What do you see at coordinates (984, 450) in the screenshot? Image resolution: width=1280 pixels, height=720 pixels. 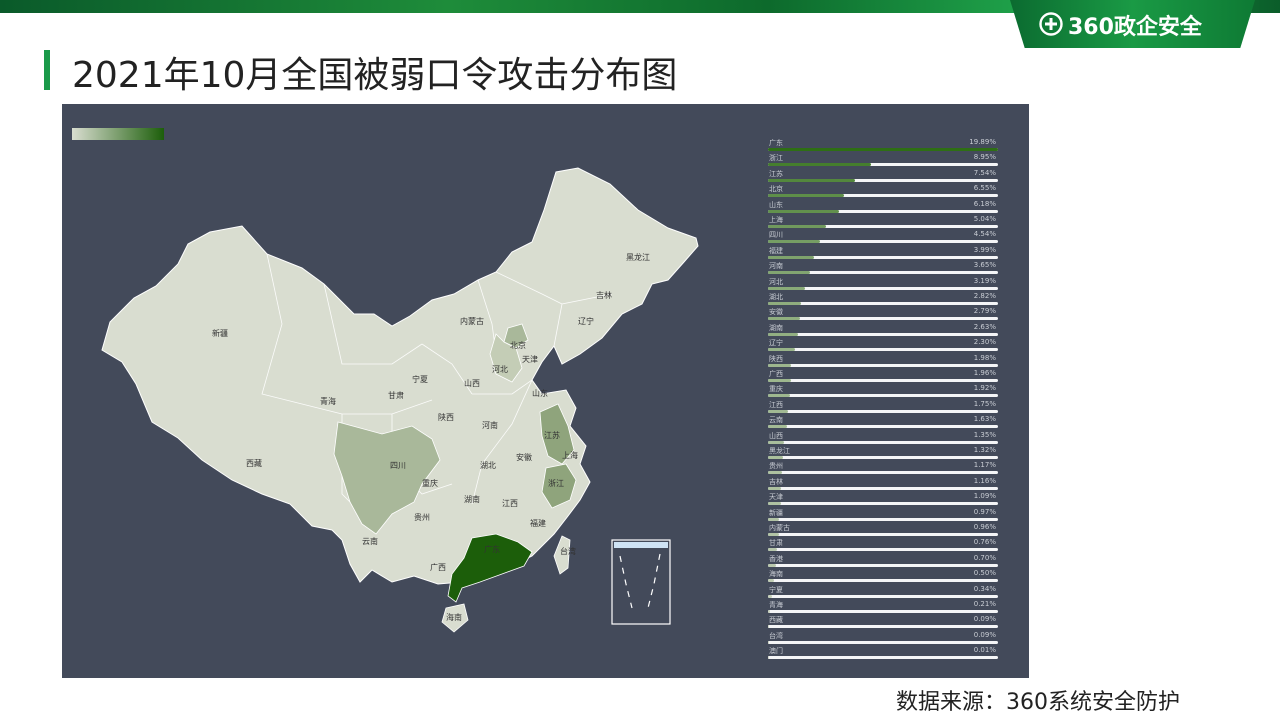 I see `ranking-value-label: 1.32%` at bounding box center [984, 450].